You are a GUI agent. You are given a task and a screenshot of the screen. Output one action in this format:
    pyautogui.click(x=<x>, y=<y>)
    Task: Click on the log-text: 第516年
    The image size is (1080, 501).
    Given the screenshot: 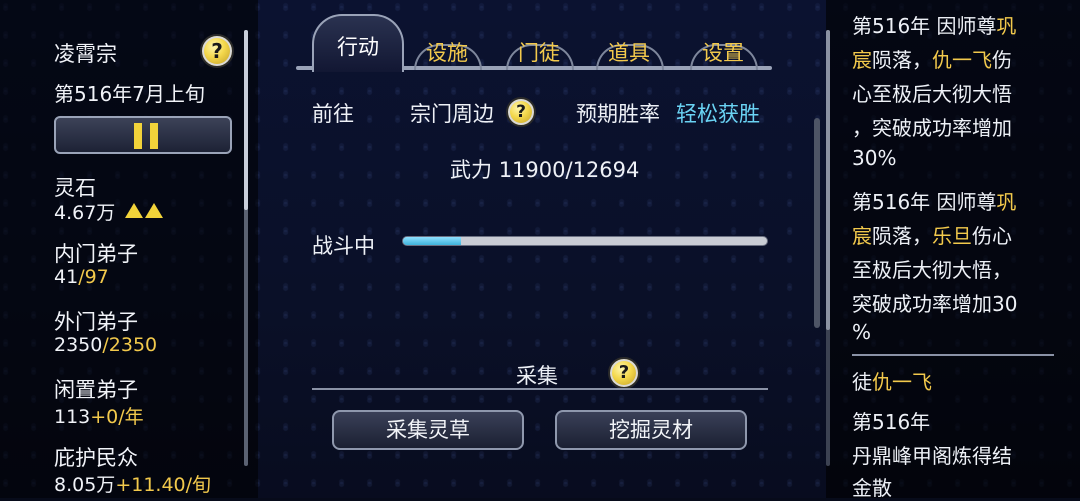 What is the action you would take?
    pyautogui.click(x=891, y=422)
    